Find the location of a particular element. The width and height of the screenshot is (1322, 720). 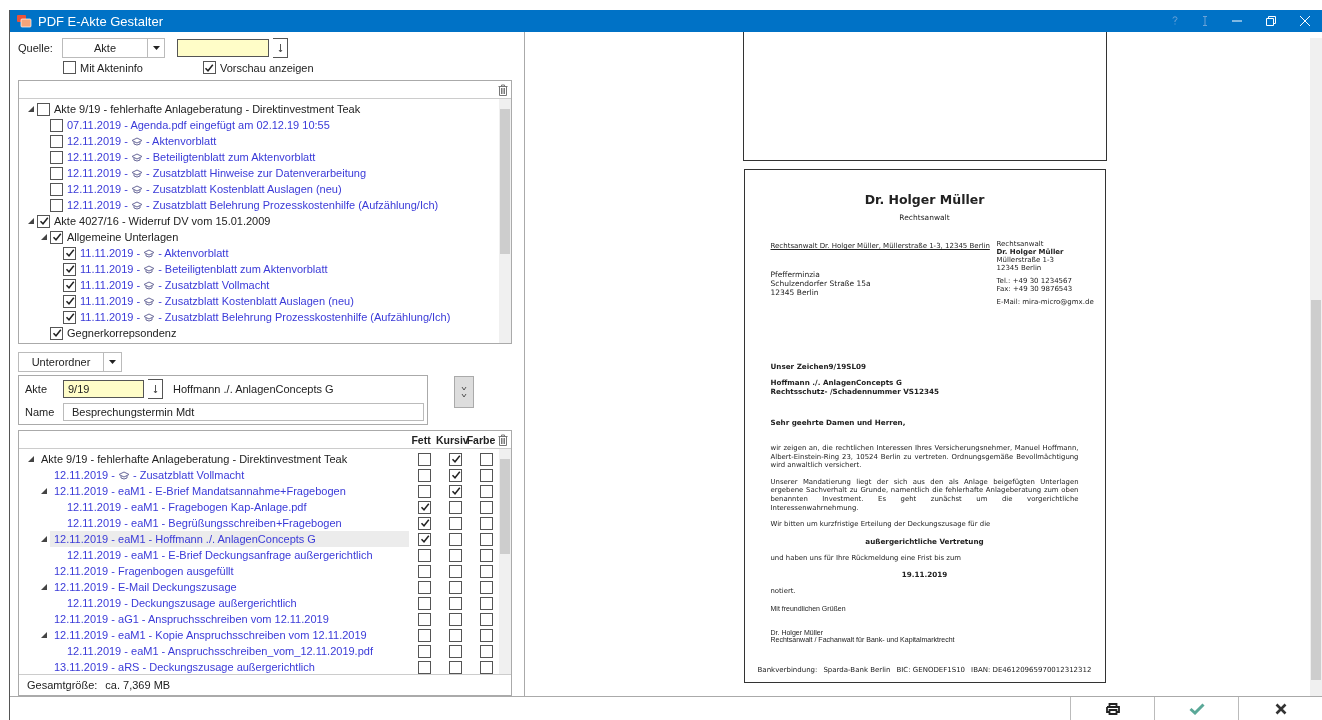

tree-row: 12.11.2019 - eaM1 - E-Brief Deckungsanfrage außergerichtlich is located at coordinates (236, 555).